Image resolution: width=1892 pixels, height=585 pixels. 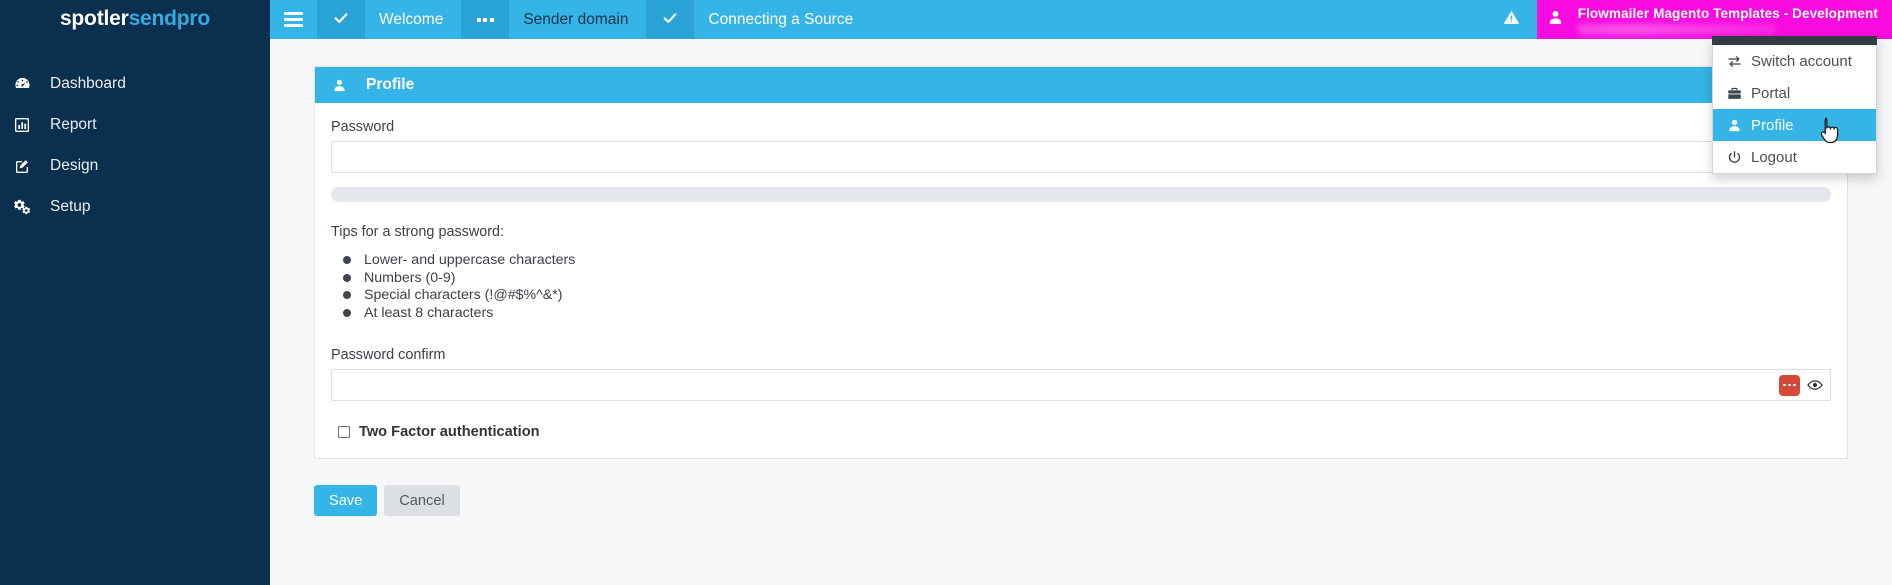 I want to click on sidebar-nav: Dashboard Report Design Setup, so click(x=135, y=145).